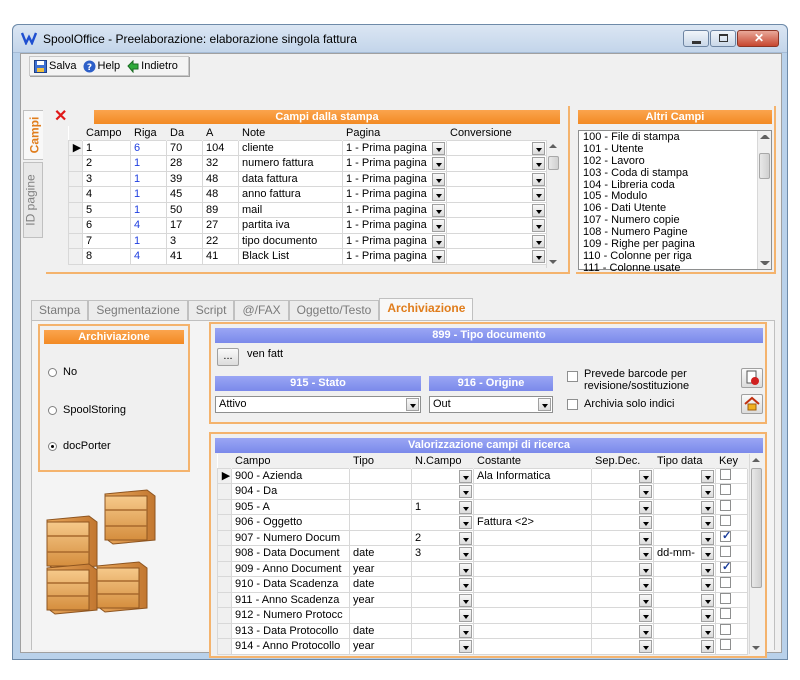  I want to click on table-row: 3 1 39 48 data fattura 1 - Prima pagina, so click(307, 178).